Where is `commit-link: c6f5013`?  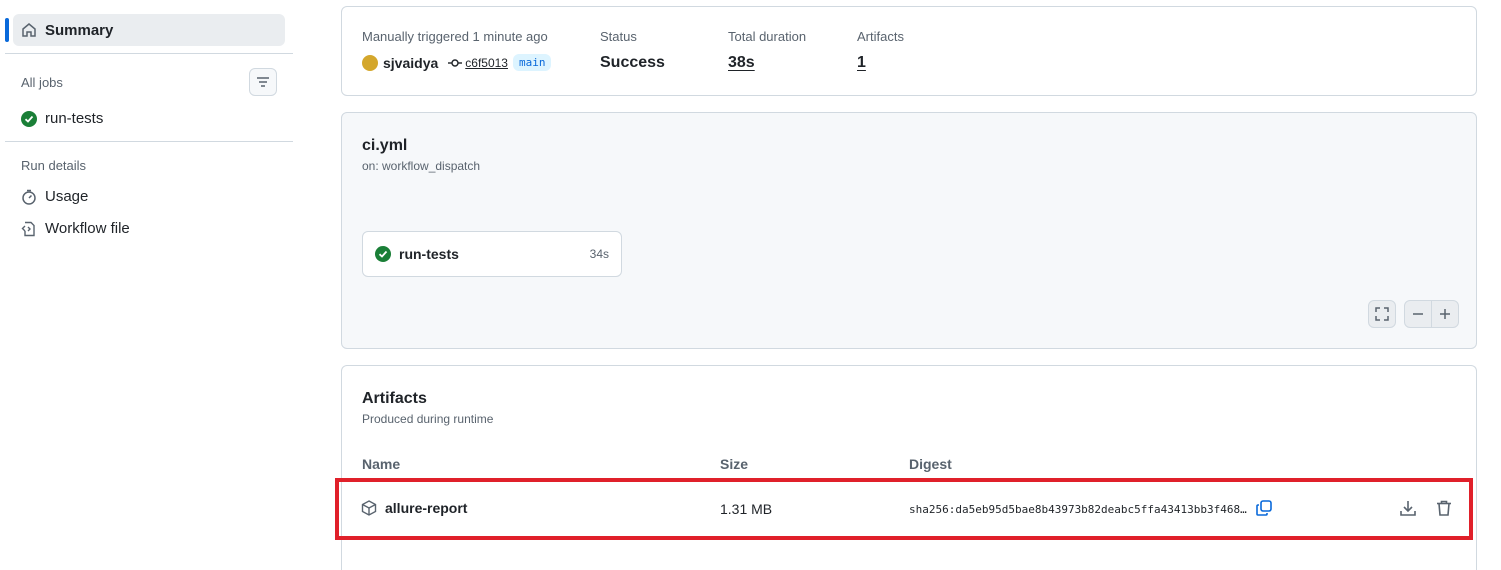
commit-link: c6f5013 is located at coordinates (486, 63).